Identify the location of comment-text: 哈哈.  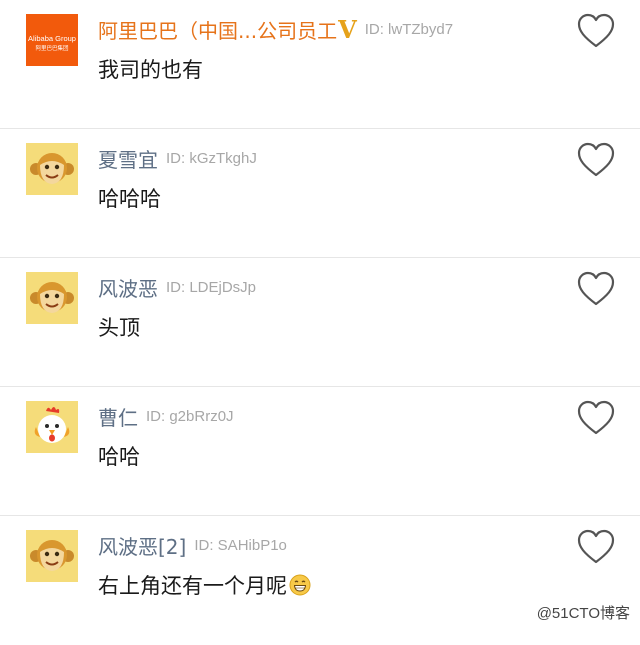
(119, 457).